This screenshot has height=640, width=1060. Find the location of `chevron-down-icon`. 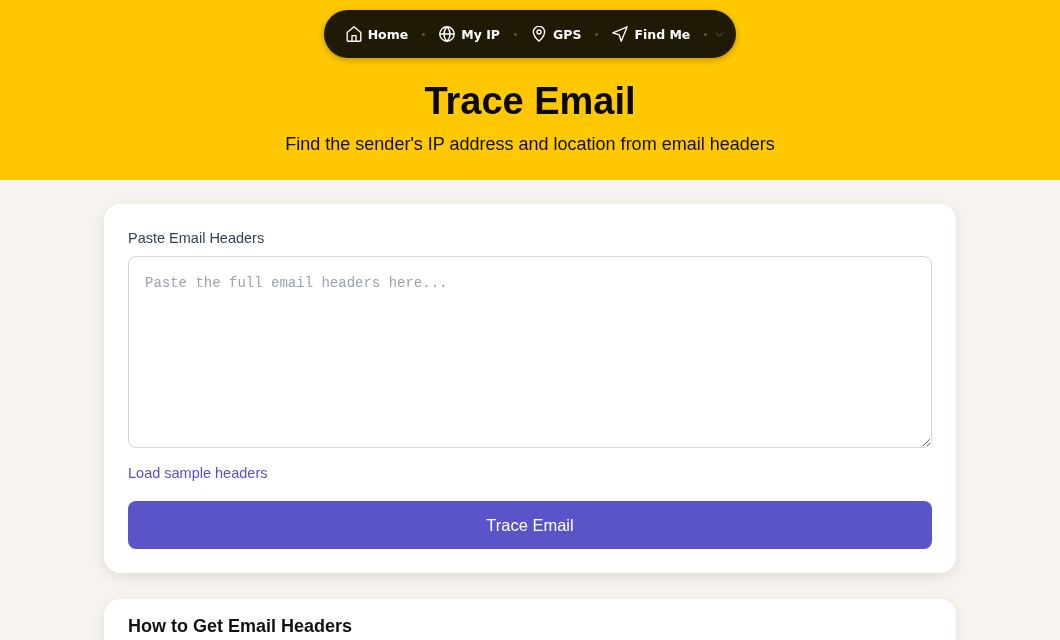

chevron-down-icon is located at coordinates (720, 34).